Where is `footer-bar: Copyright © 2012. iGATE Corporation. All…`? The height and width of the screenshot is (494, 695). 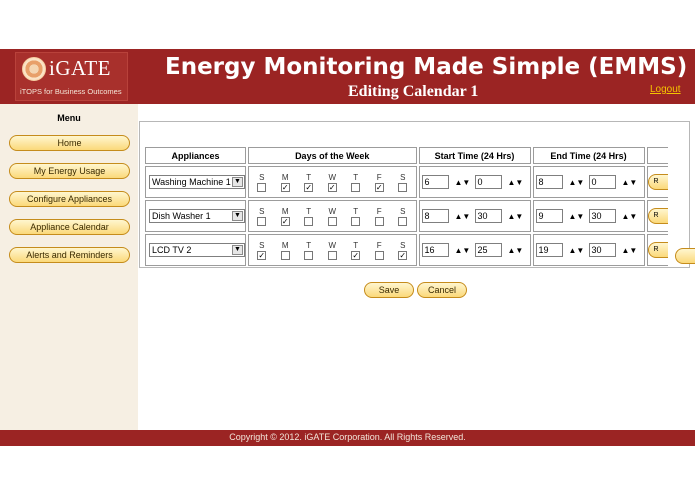 footer-bar: Copyright © 2012. iGATE Corporation. All… is located at coordinates (347, 438).